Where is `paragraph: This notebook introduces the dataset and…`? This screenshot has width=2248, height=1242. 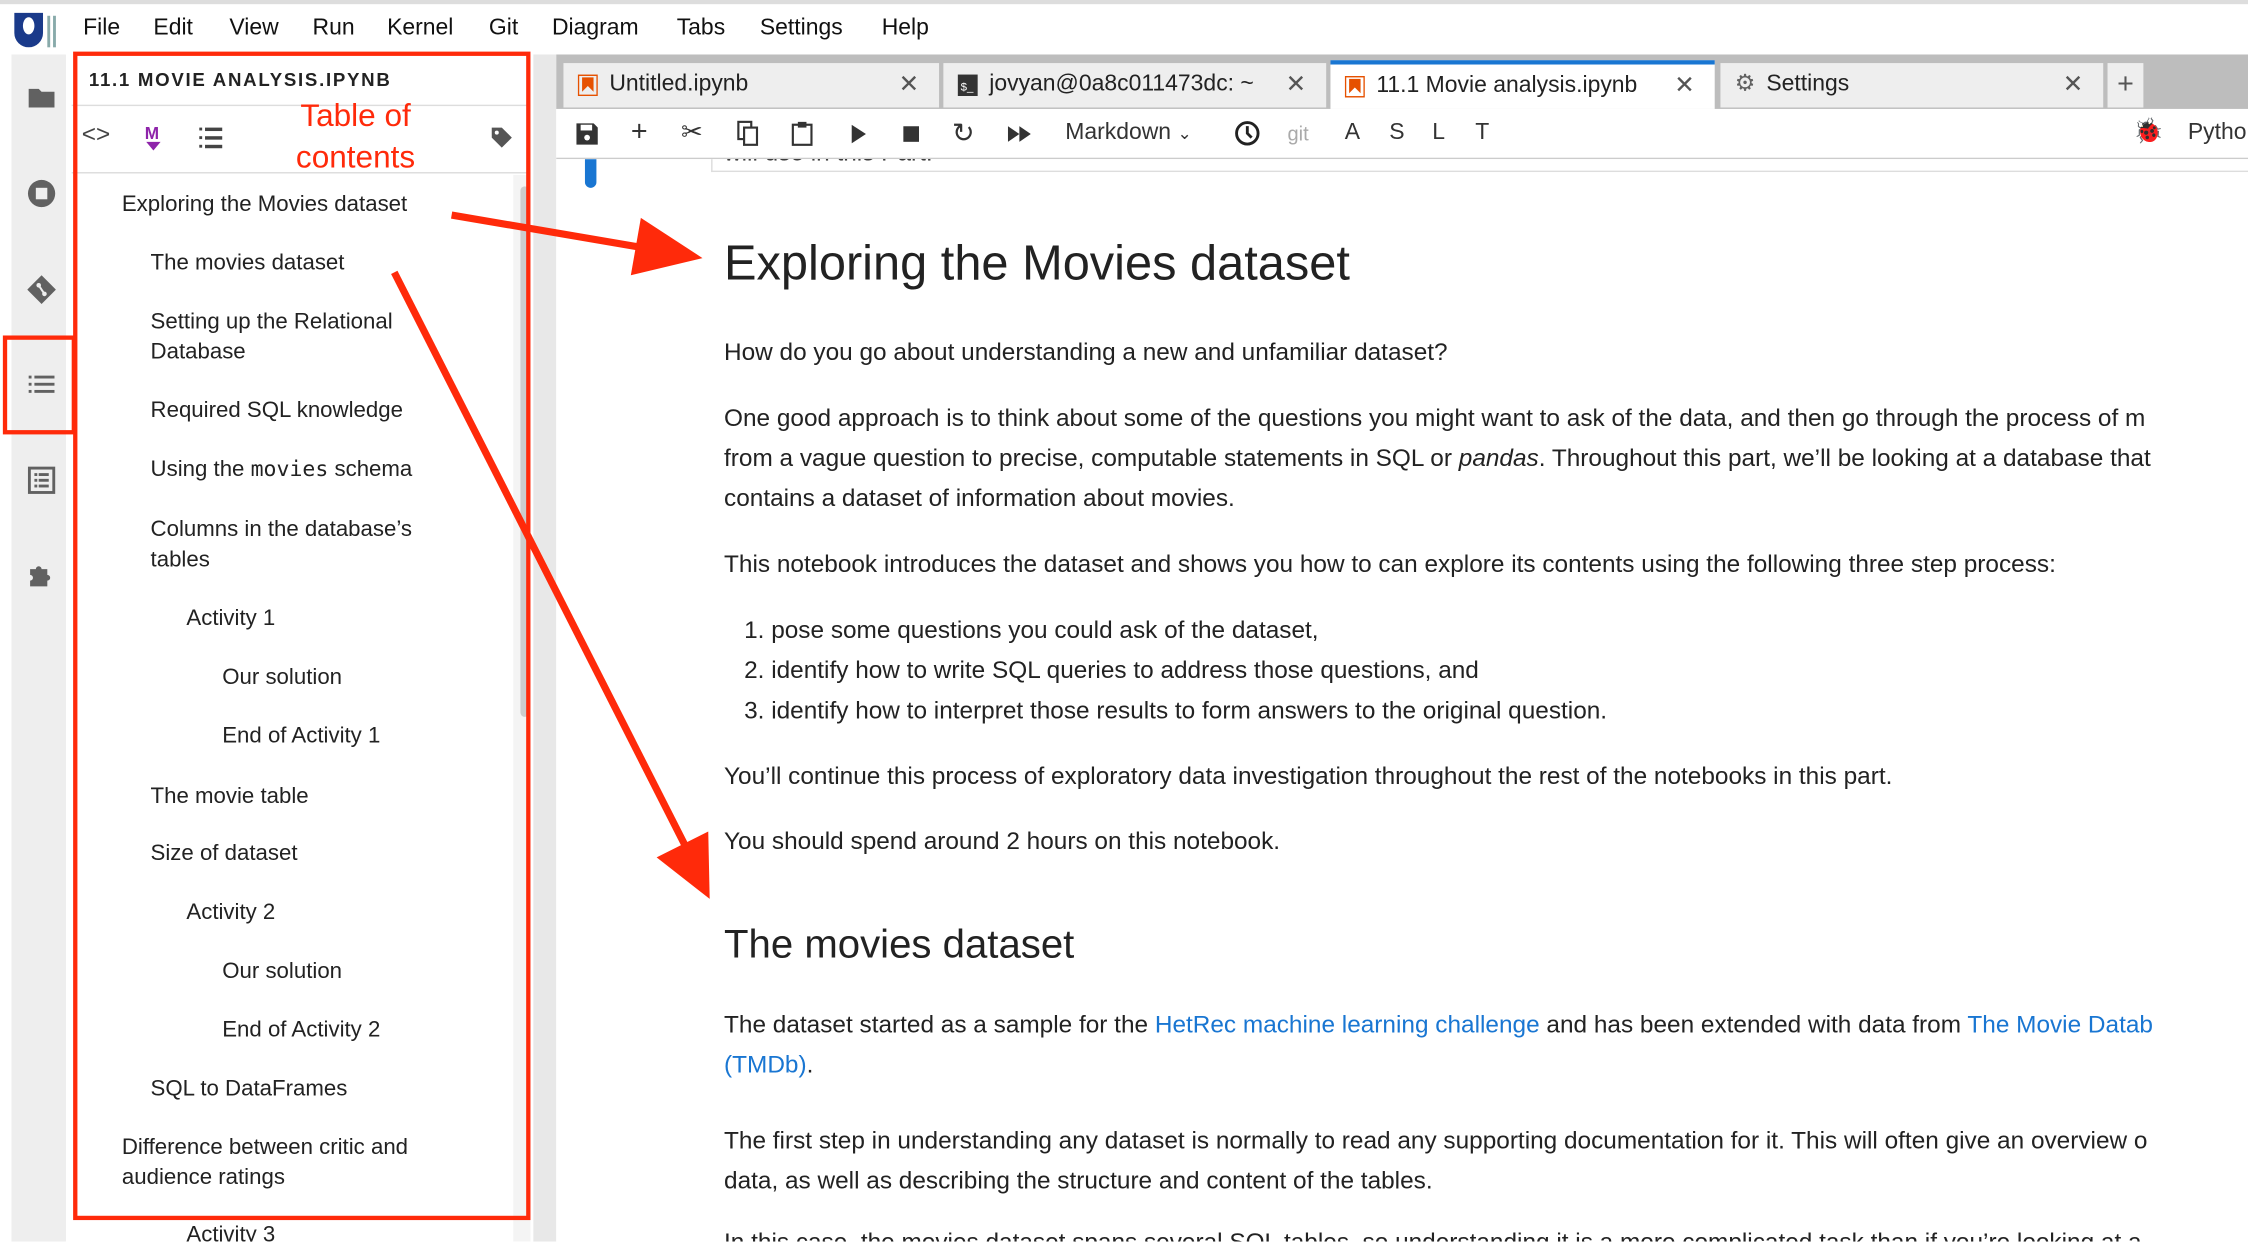
paragraph: This notebook introduces the dataset and… is located at coordinates (1390, 564).